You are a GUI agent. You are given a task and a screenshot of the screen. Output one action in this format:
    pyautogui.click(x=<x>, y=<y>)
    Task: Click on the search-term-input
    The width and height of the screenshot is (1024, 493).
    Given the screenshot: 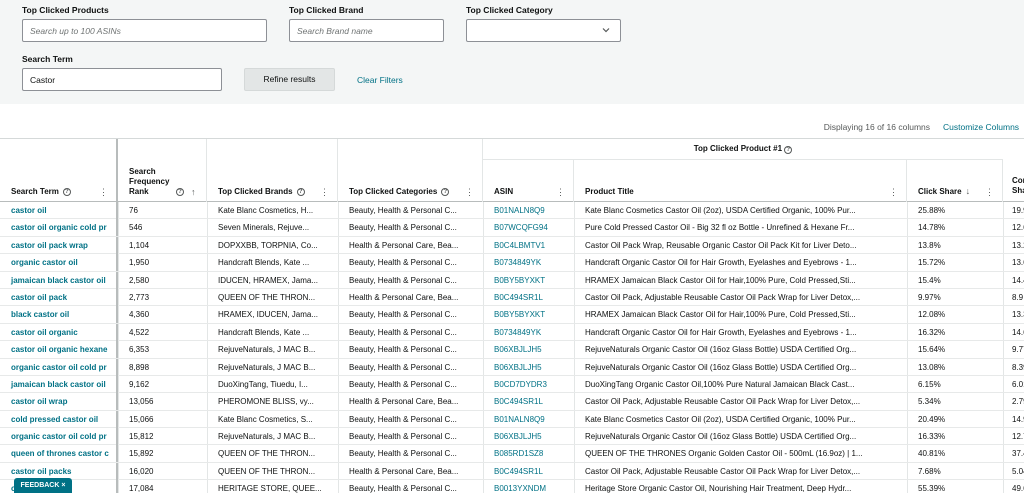 What is the action you would take?
    pyautogui.click(x=122, y=79)
    